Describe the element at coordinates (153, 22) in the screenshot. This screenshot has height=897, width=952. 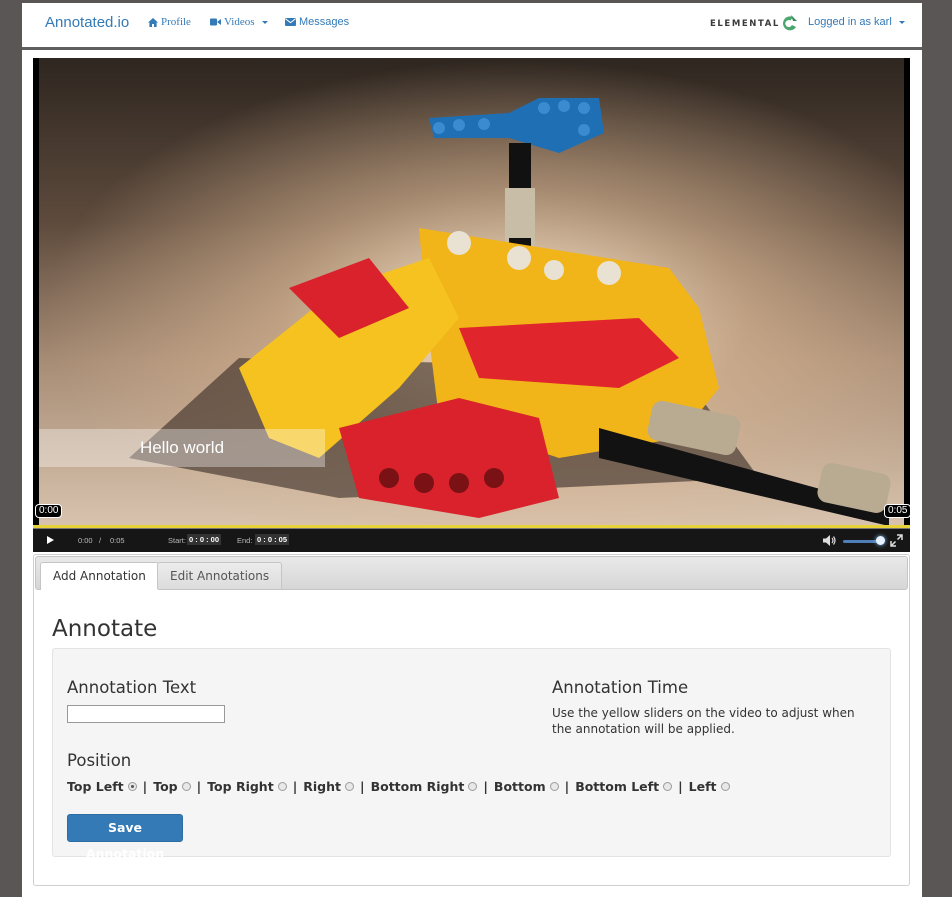
I see `home-icon` at that location.